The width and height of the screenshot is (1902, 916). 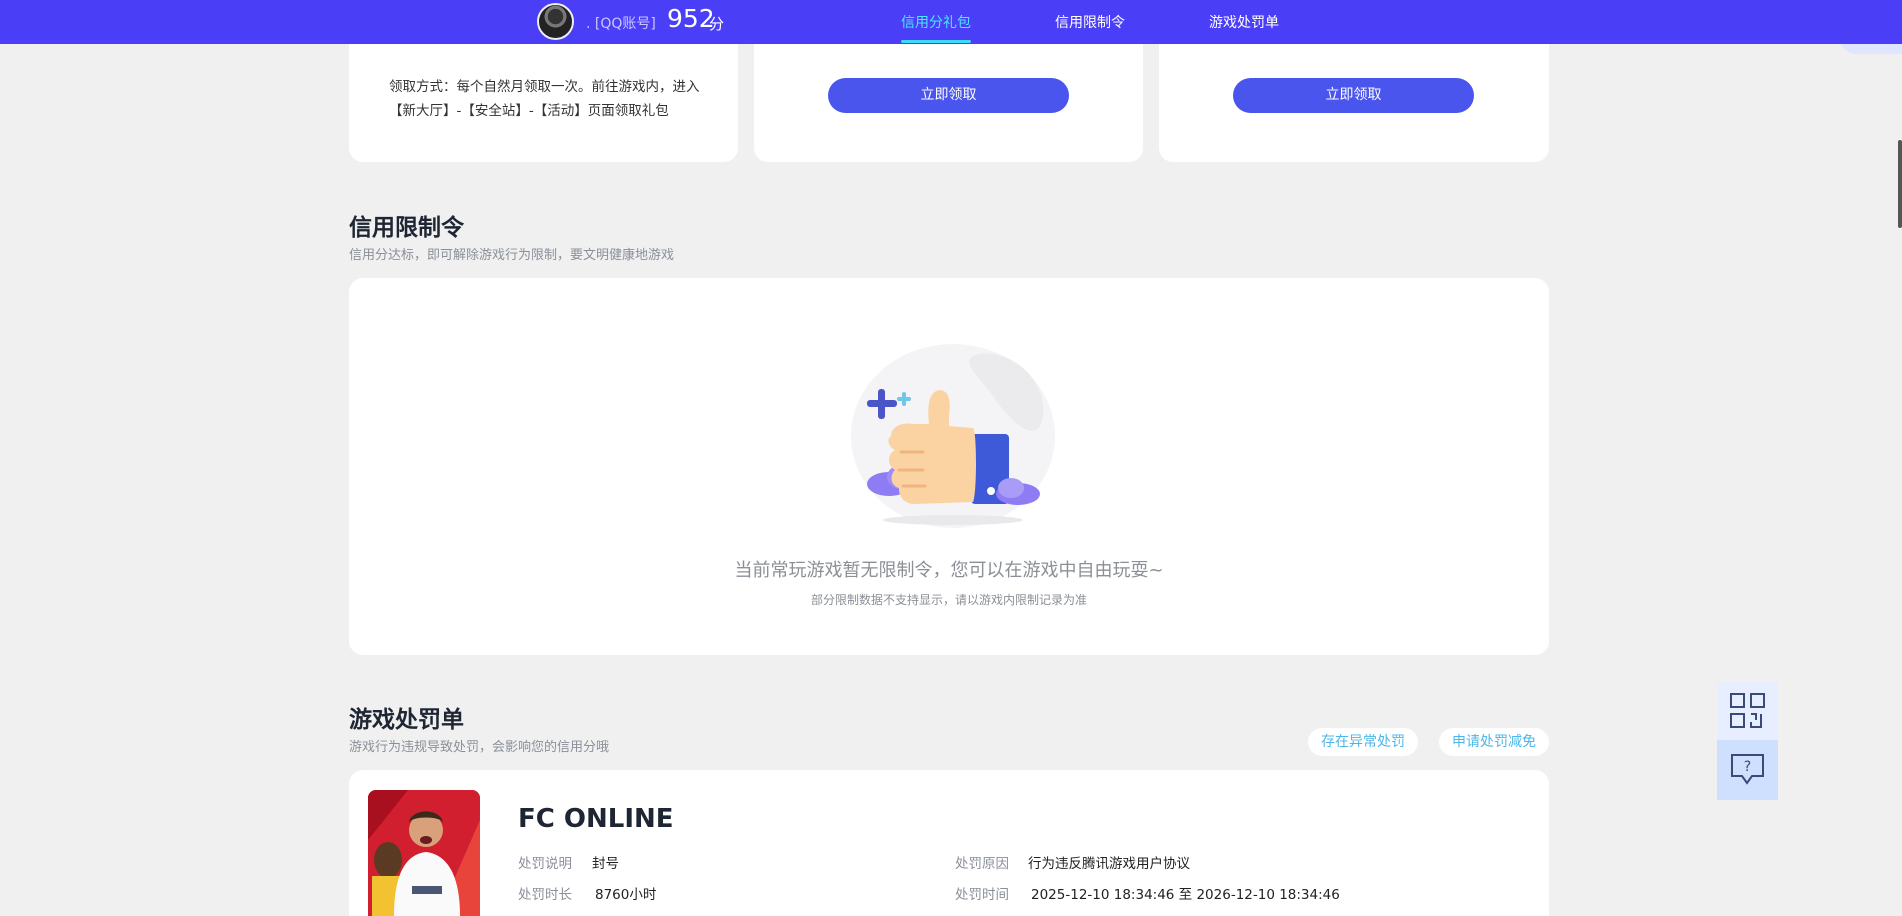 What do you see at coordinates (953, 436) in the screenshot?
I see `thumbs-up-illustration` at bounding box center [953, 436].